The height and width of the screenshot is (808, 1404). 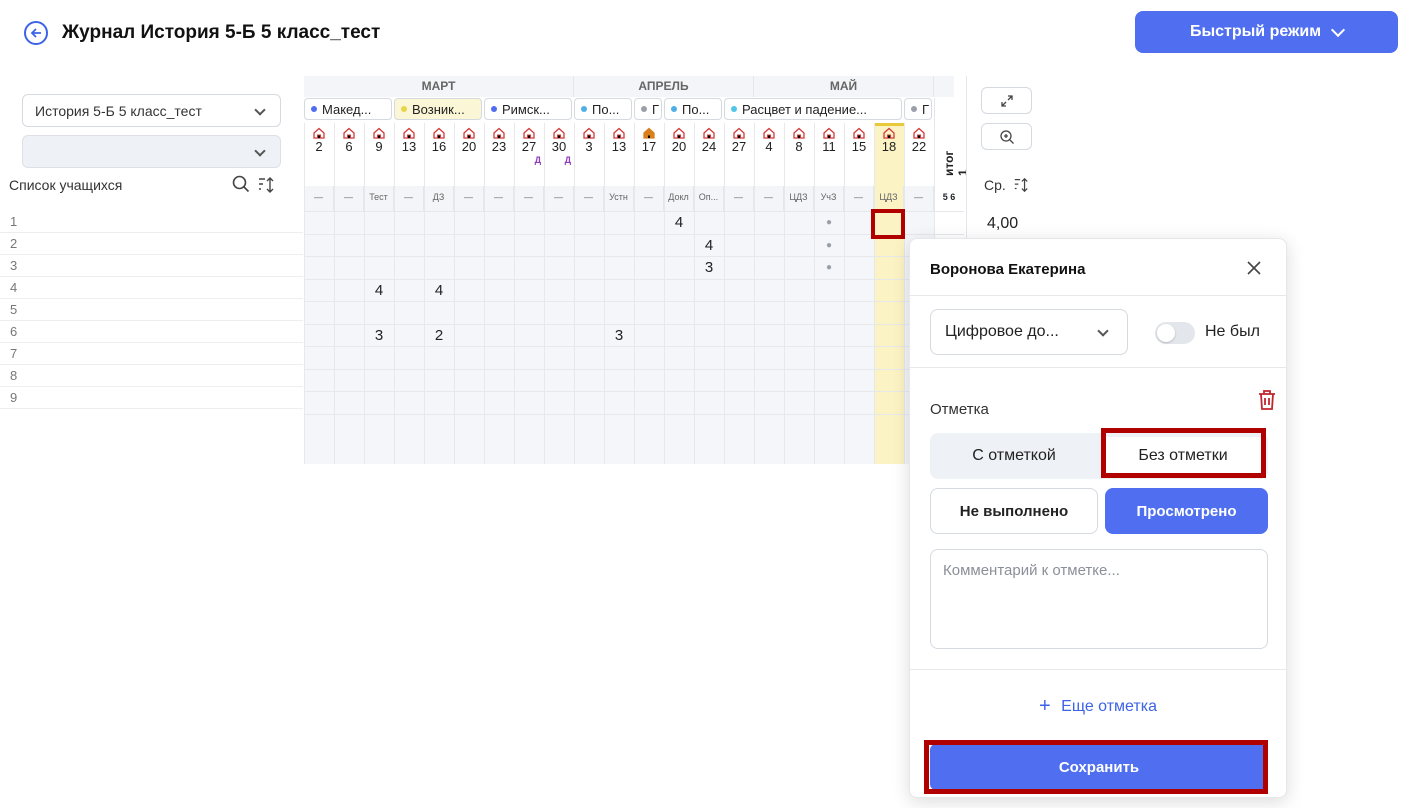 I want to click on close-icon, so click(x=1254, y=268).